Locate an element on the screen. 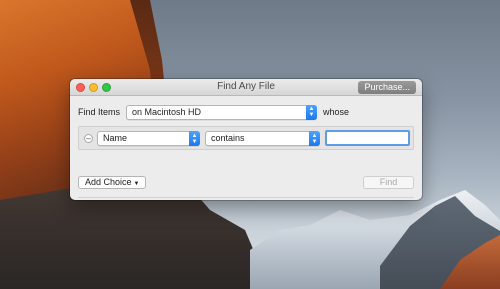  criteria-row: – Name ▲ ▼ contains ▲ ▼ is located at coordinates (246, 138).